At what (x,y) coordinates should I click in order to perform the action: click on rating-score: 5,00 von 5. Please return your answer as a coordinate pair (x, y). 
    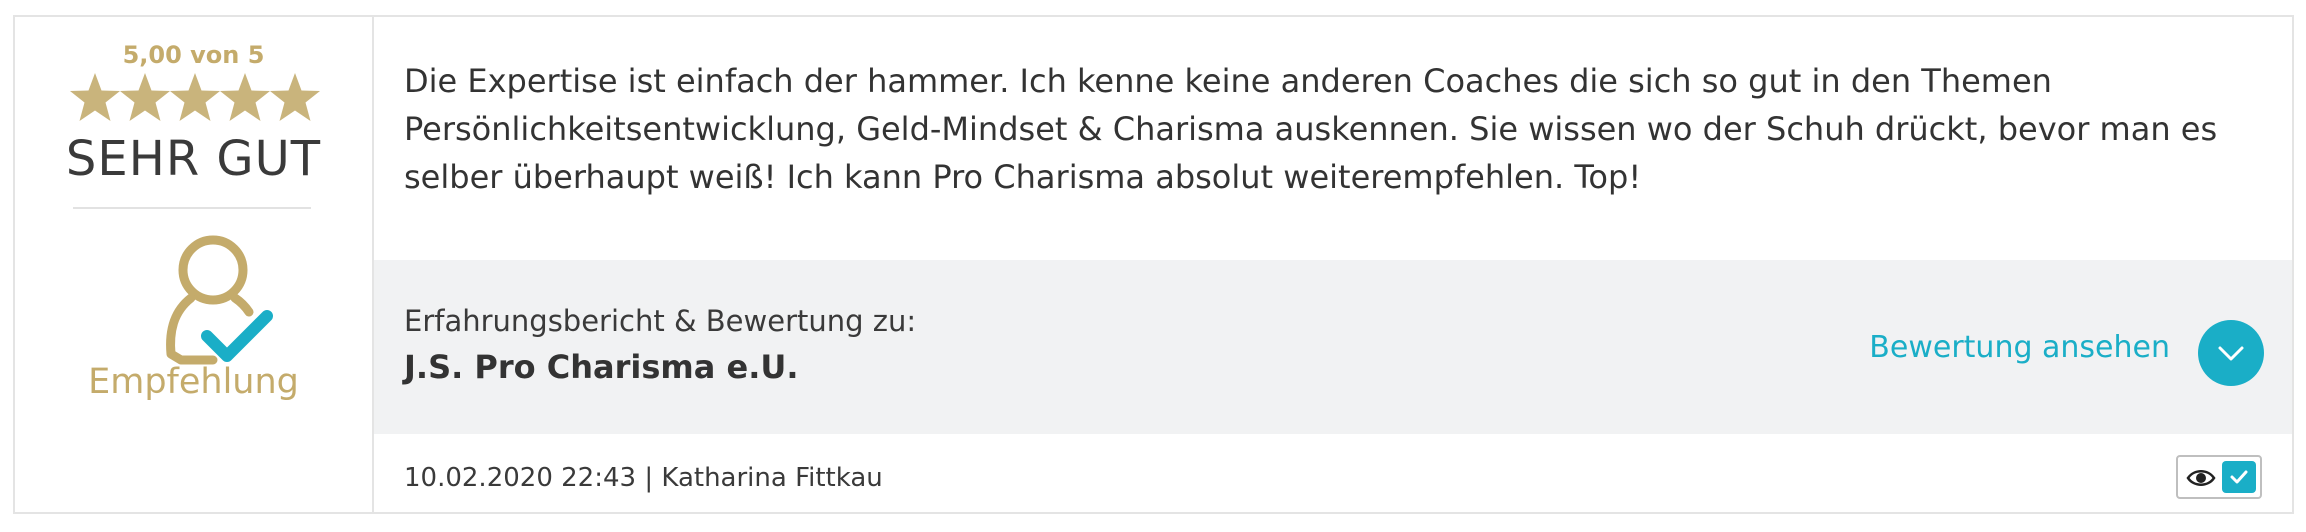
    Looking at the image, I should click on (193, 55).